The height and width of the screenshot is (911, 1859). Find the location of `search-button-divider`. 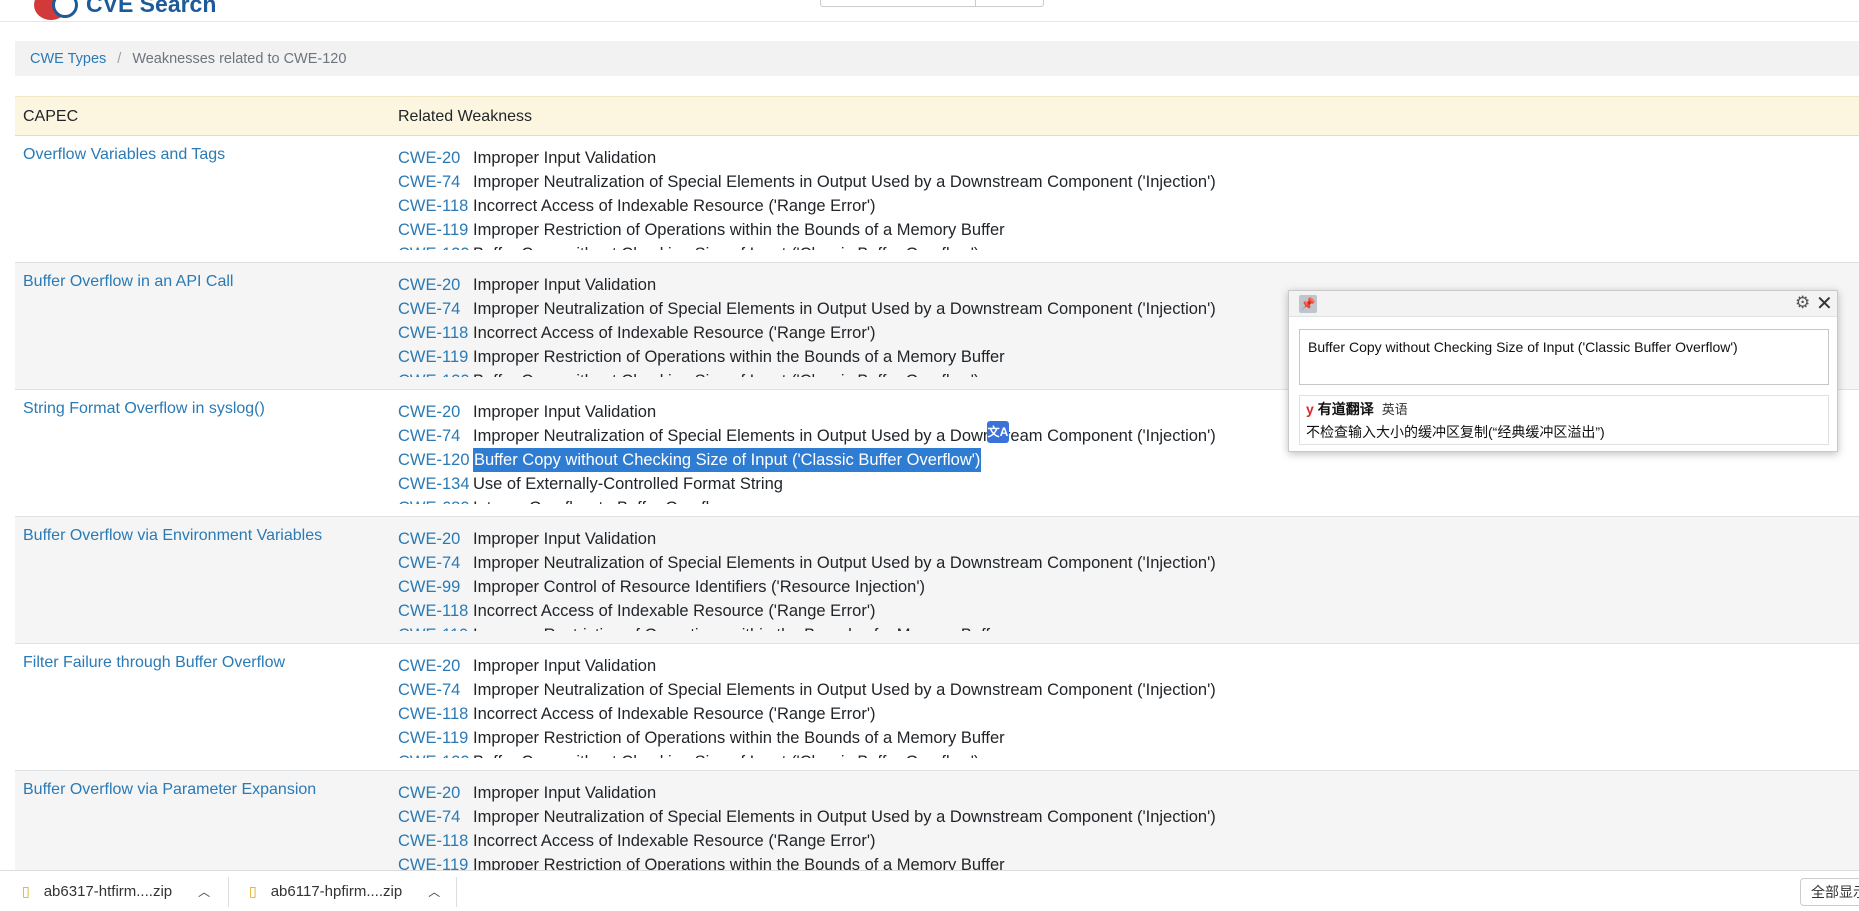

search-button-divider is located at coordinates (975, 3).